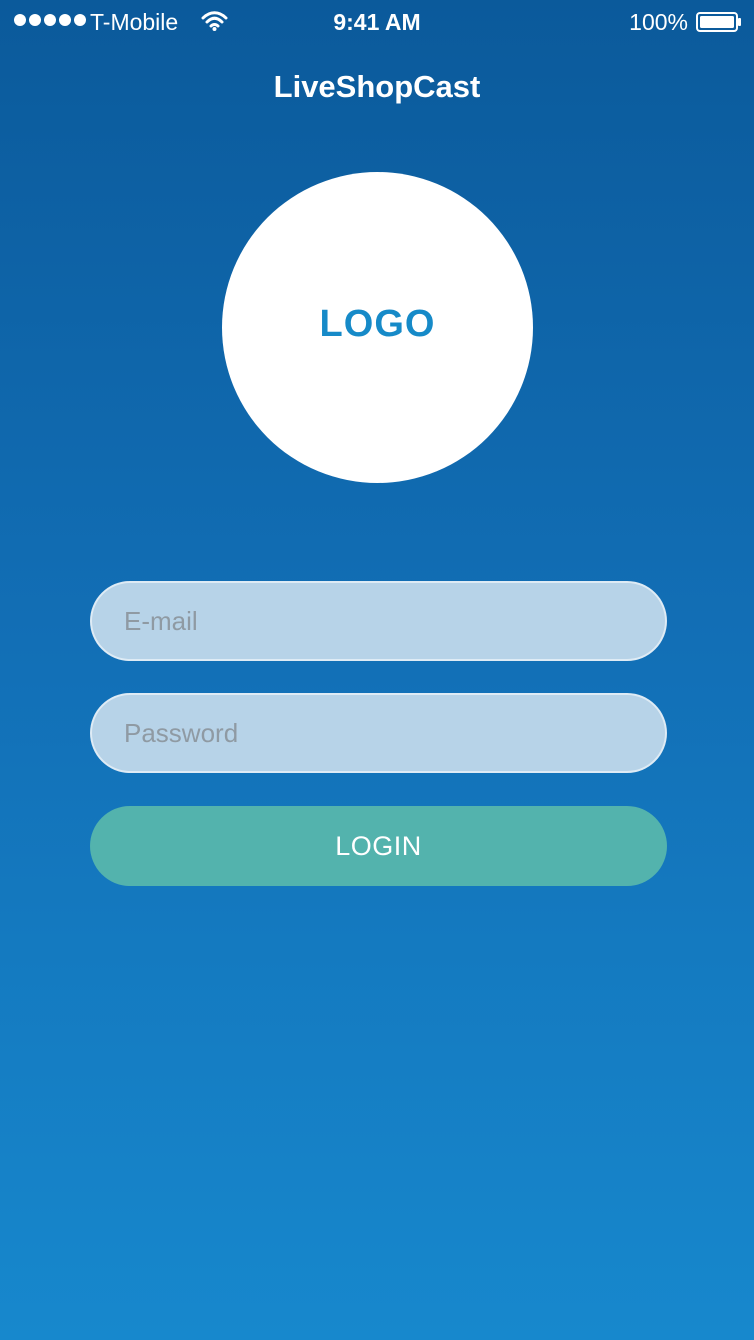 This screenshot has height=1340, width=754. What do you see at coordinates (377, 324) in the screenshot?
I see `logo-text: LOGO` at bounding box center [377, 324].